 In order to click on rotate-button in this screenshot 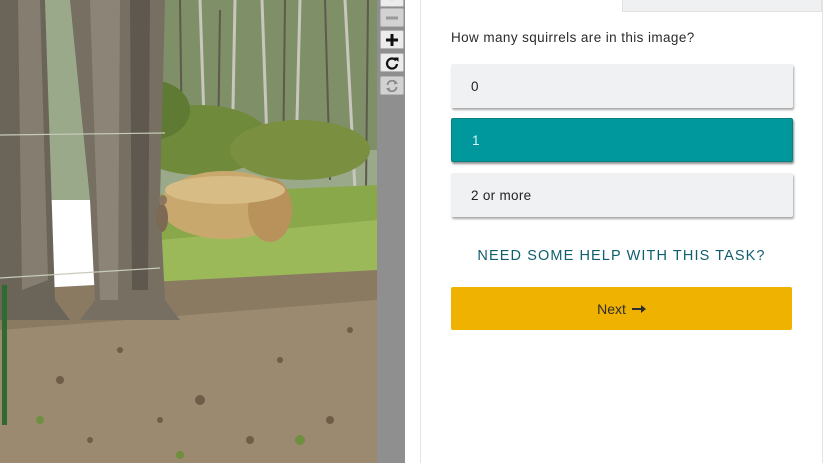, I will do `click(392, 62)`.